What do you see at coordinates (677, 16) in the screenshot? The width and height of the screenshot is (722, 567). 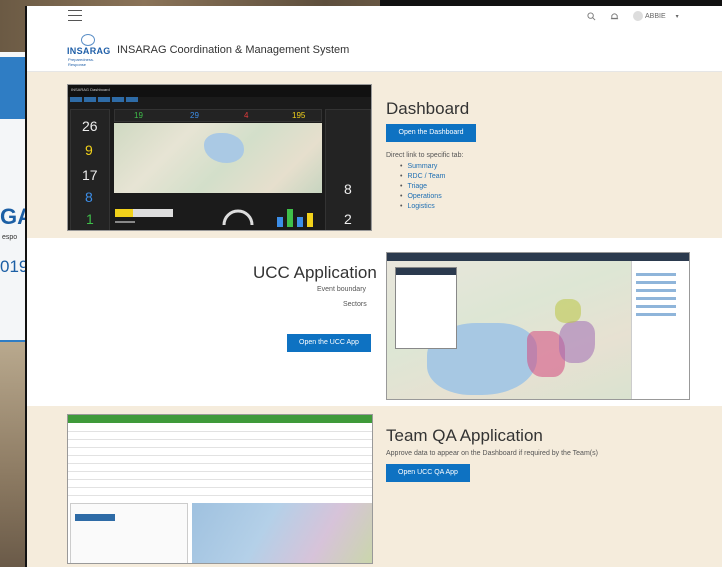 I see `chevron-down-icon: ▾` at bounding box center [677, 16].